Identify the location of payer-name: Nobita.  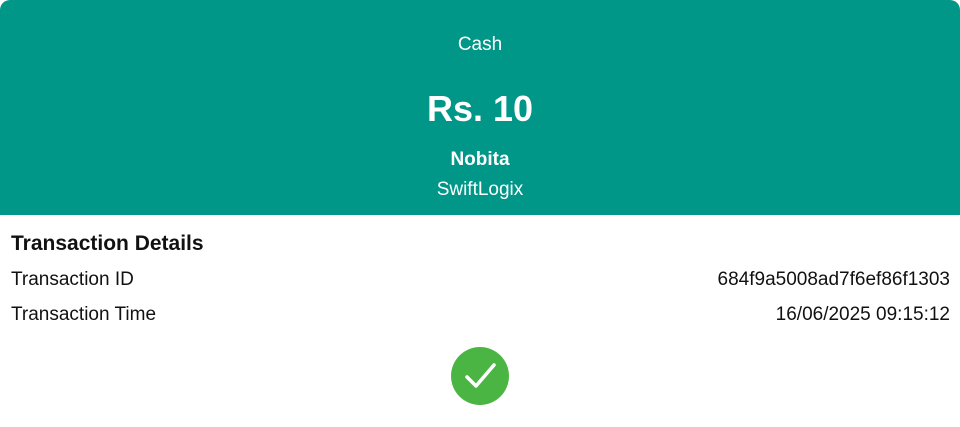
(480, 159).